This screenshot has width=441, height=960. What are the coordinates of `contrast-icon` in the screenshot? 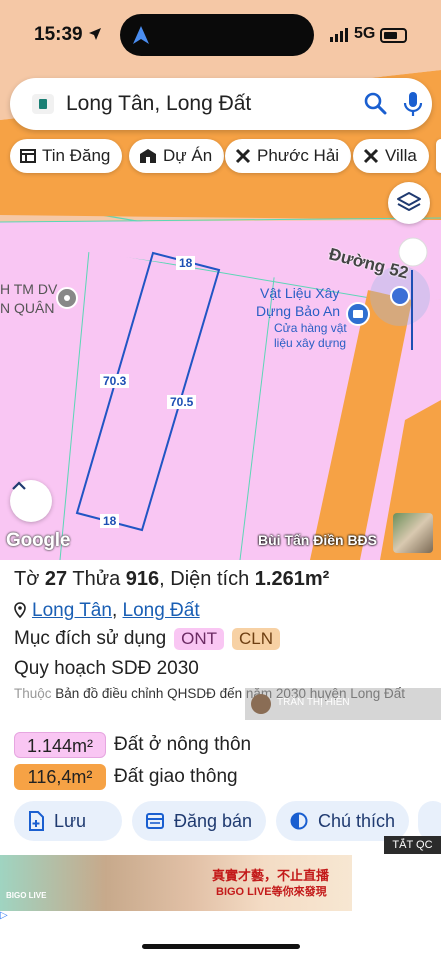 It's located at (299, 821).